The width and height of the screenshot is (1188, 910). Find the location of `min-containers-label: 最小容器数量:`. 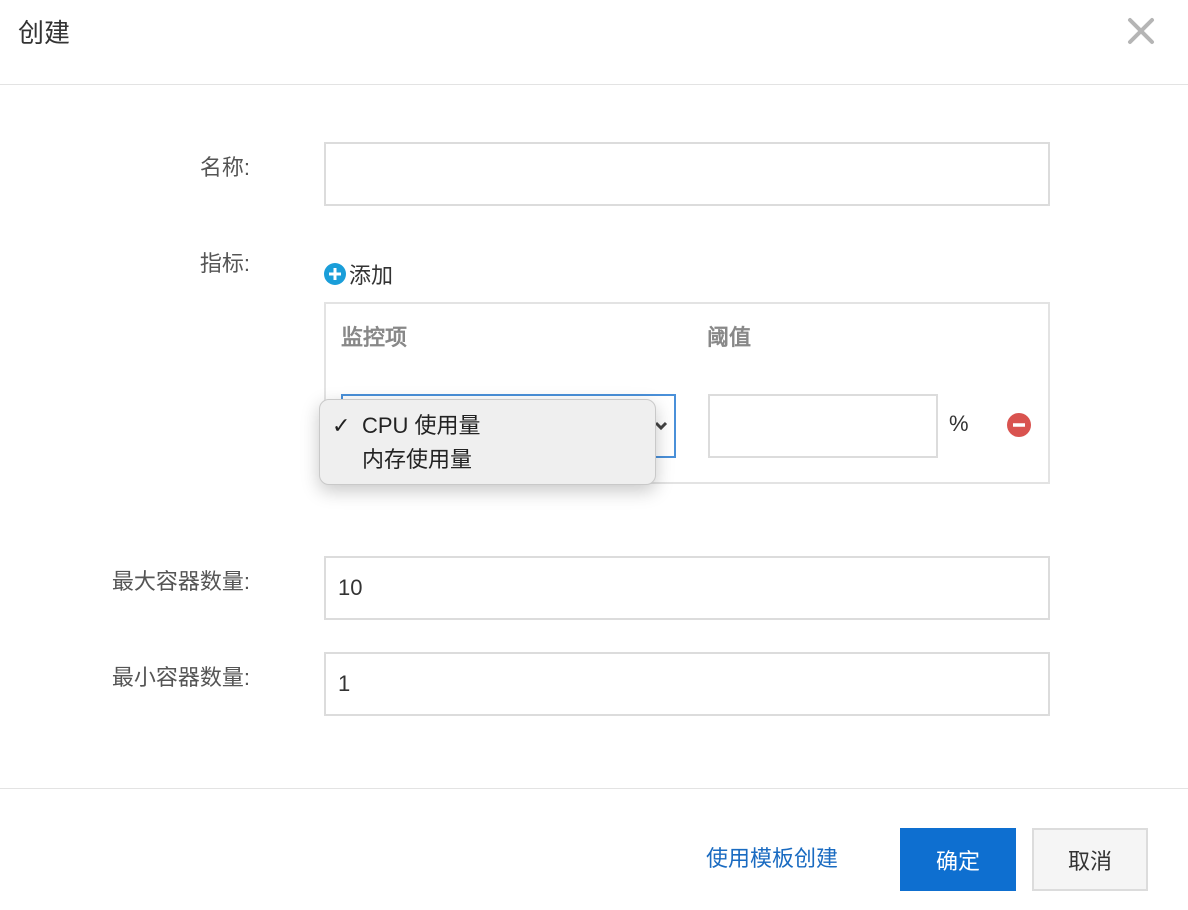

min-containers-label: 最小容器数量: is located at coordinates (180, 677).